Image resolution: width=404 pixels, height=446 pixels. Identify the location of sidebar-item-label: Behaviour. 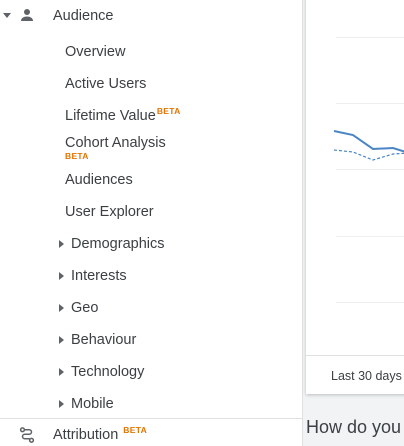
(104, 340).